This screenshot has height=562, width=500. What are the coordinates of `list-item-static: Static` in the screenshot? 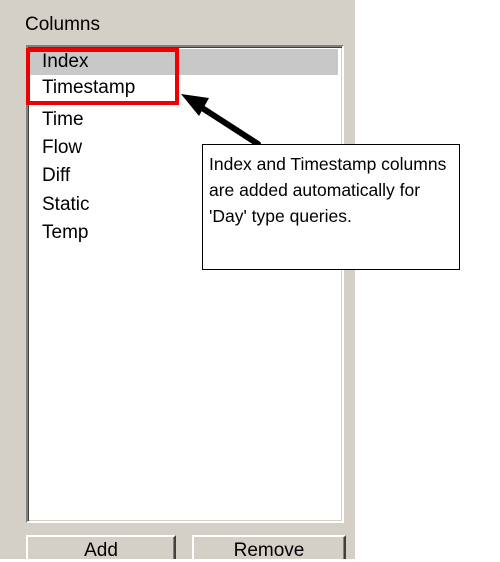 It's located at (66, 205).